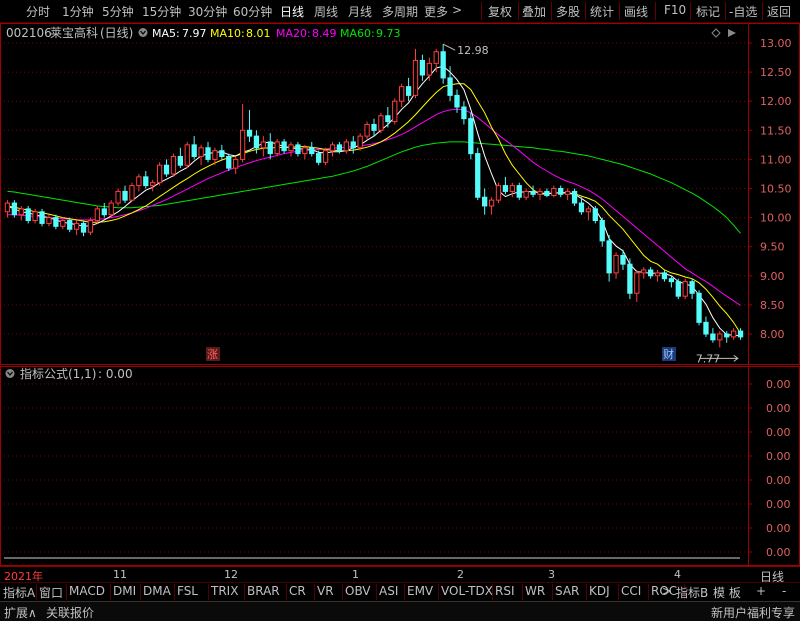  What do you see at coordinates (207, 11) in the screenshot?
I see `period-tab-30min: 30分钟` at bounding box center [207, 11].